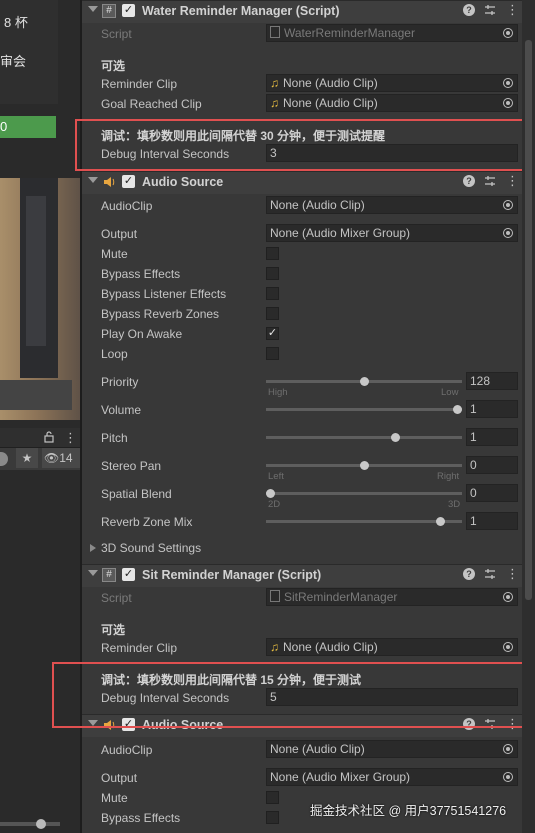 The image size is (535, 833). What do you see at coordinates (66, 458) in the screenshot?
I see `eye-count: 14` at bounding box center [66, 458].